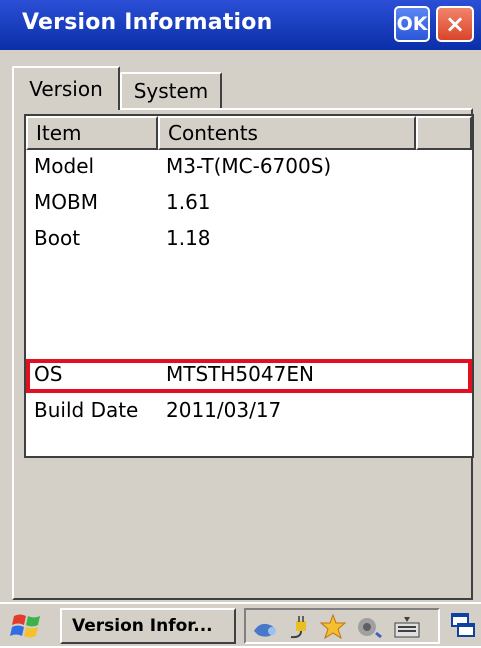  What do you see at coordinates (25, 626) in the screenshot?
I see `start-windows-icon` at bounding box center [25, 626].